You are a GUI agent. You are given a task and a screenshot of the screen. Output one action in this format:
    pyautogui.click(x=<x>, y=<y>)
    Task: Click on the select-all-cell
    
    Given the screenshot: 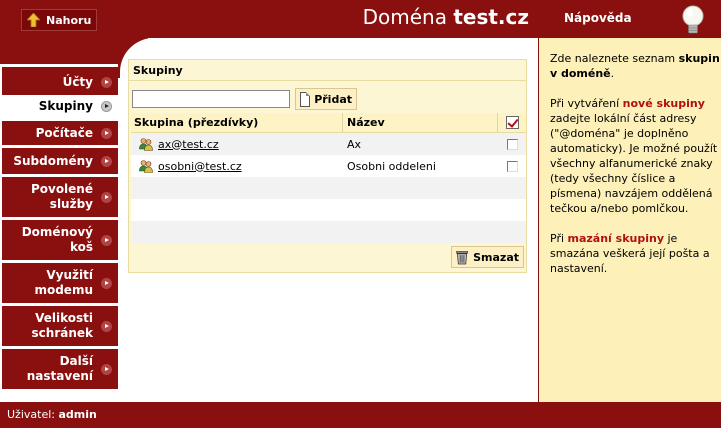 What is the action you would take?
    pyautogui.click(x=512, y=122)
    